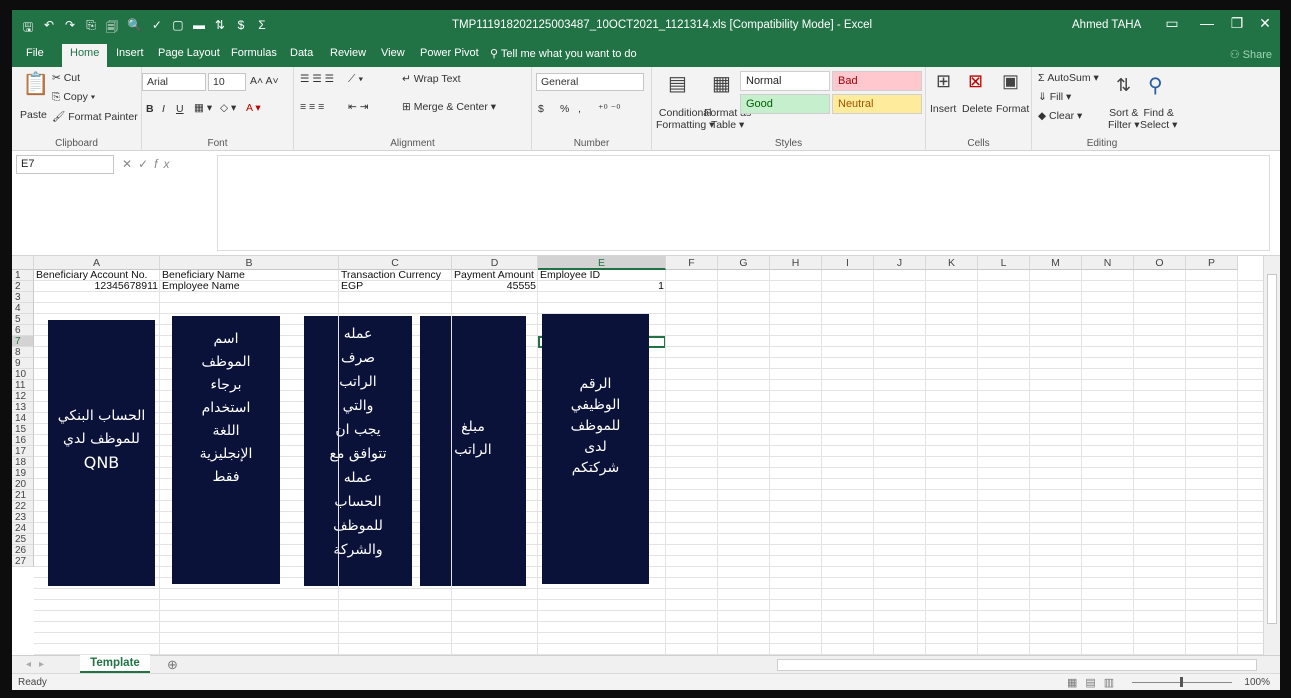  Describe the element at coordinates (23, 275) in the screenshot. I see `row-header-1: 1` at that location.